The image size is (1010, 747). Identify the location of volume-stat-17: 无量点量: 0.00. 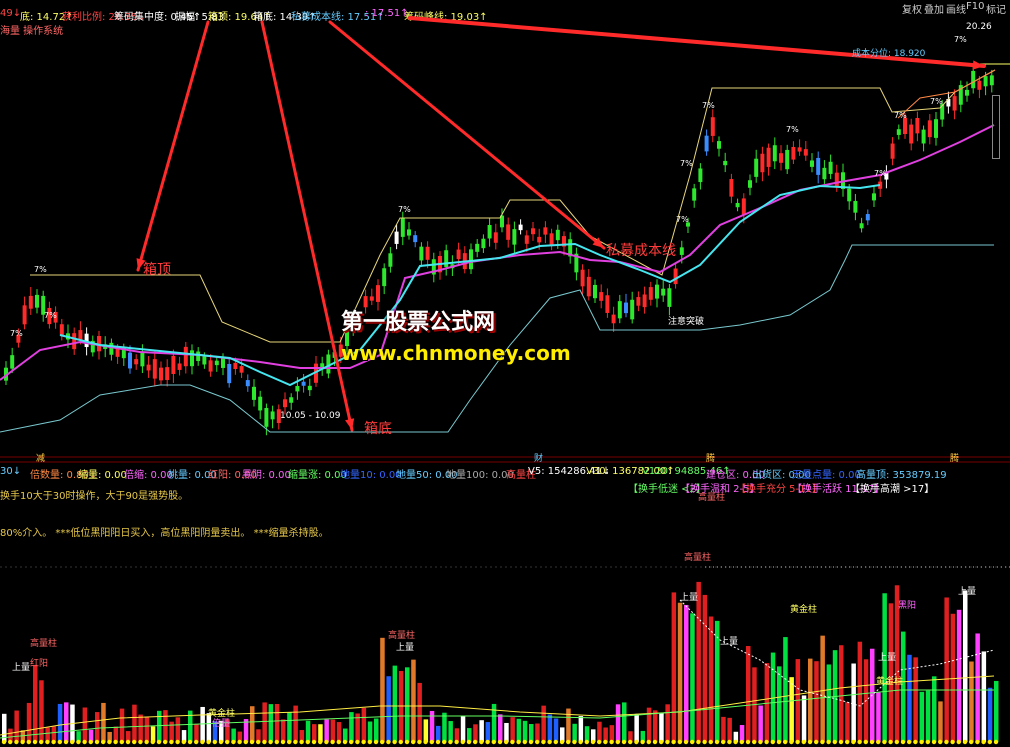
(826, 475).